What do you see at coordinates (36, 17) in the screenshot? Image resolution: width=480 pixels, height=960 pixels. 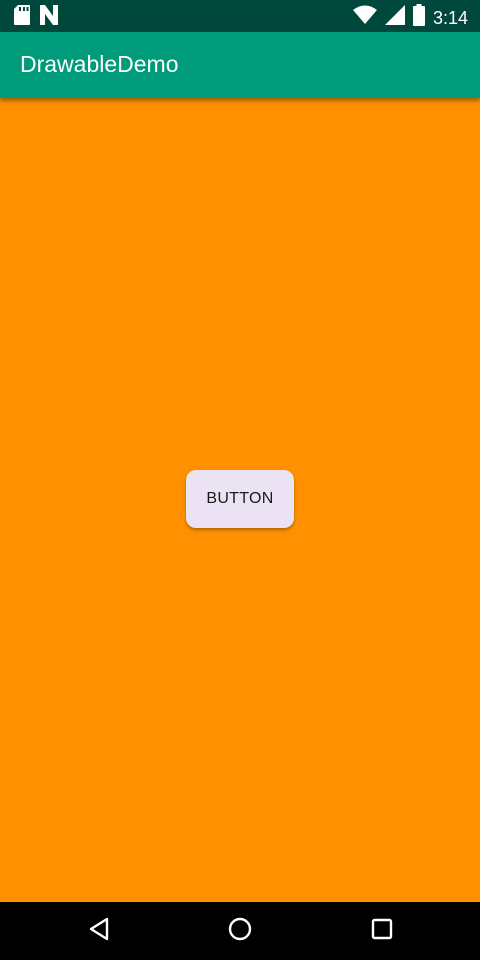 I see `status-left-icons` at bounding box center [36, 17].